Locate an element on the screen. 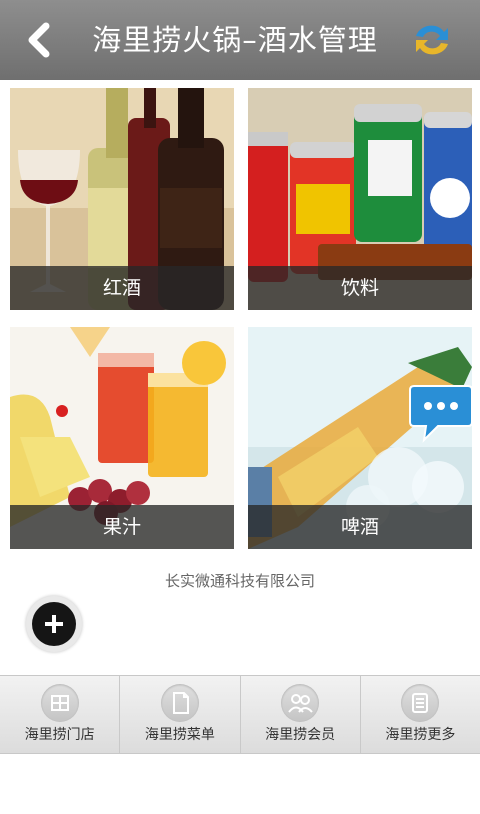 The width and height of the screenshot is (480, 814). tab-members: 海里捞会员 is located at coordinates (301, 714).